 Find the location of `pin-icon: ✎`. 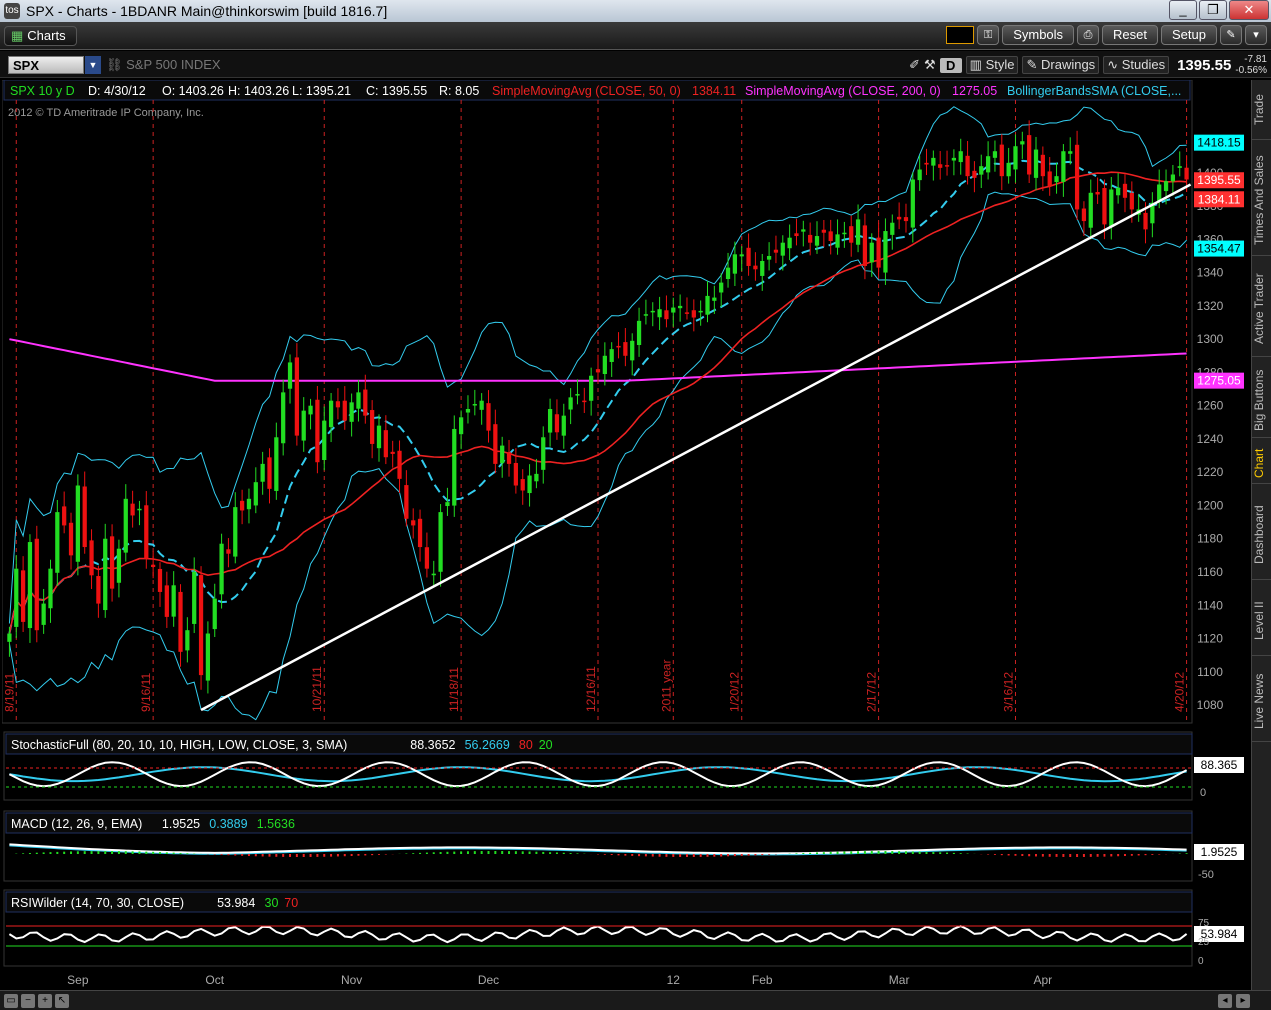

pin-icon: ✎ is located at coordinates (1231, 35).